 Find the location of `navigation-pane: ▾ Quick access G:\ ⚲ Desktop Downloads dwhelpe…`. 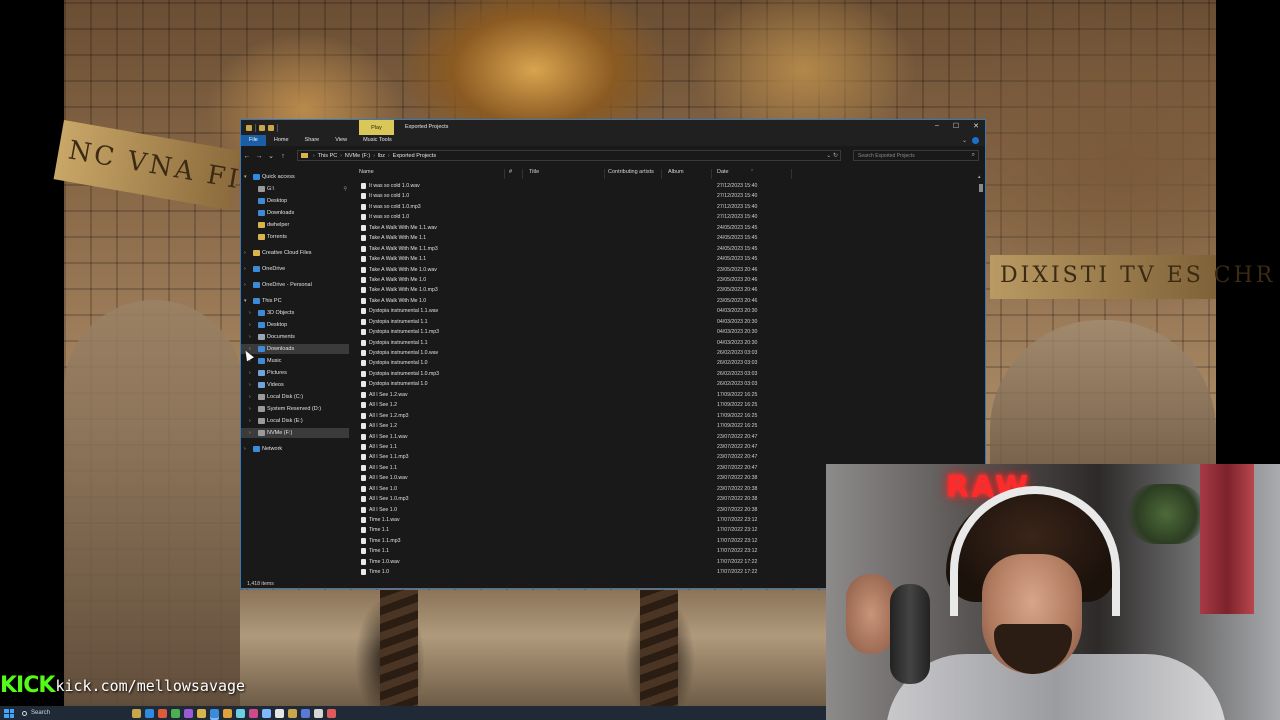

navigation-pane: ▾ Quick access G:\ ⚲ Desktop Downloads dwhelpe… is located at coordinates (295, 375).